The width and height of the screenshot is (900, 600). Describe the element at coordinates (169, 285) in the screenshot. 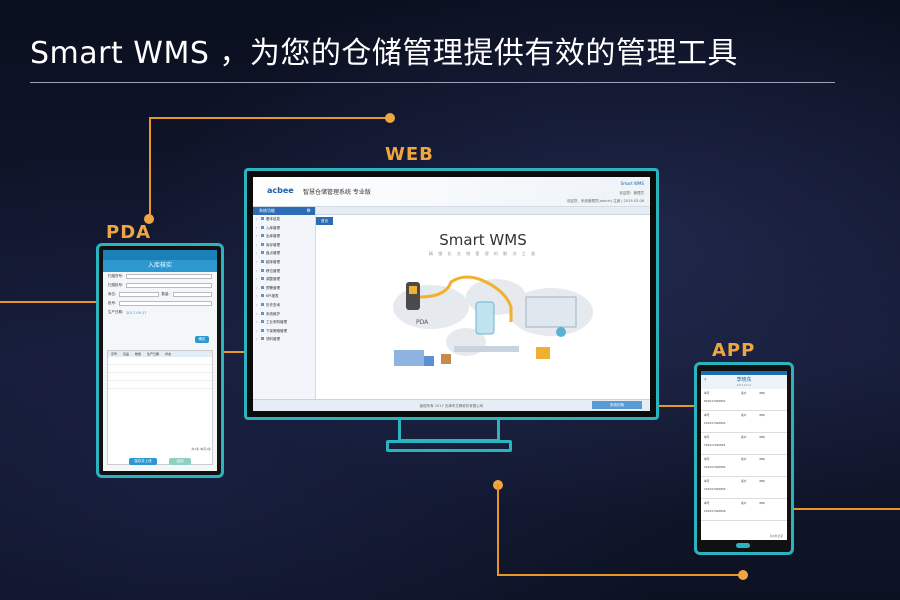

I see `pda-scan-batch-input` at that location.